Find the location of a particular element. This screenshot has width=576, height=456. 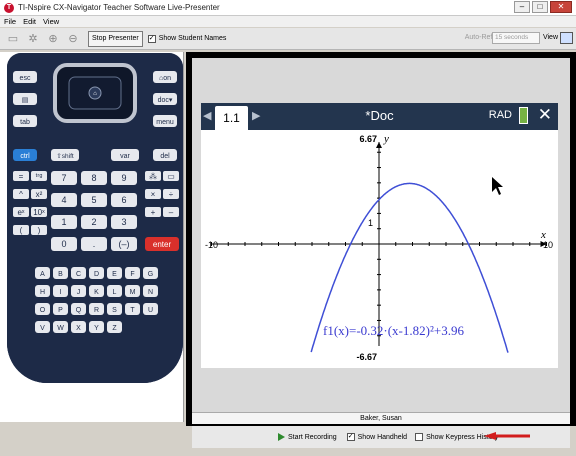

auto-refresh-select: 15 seconds is located at coordinates (516, 38).